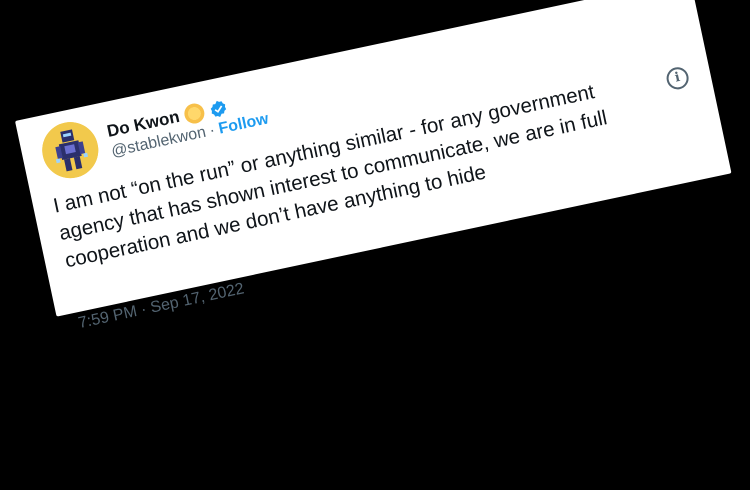 Image resolution: width=750 pixels, height=490 pixels. What do you see at coordinates (218, 108) in the screenshot?
I see `verified-badge-icon` at bounding box center [218, 108].